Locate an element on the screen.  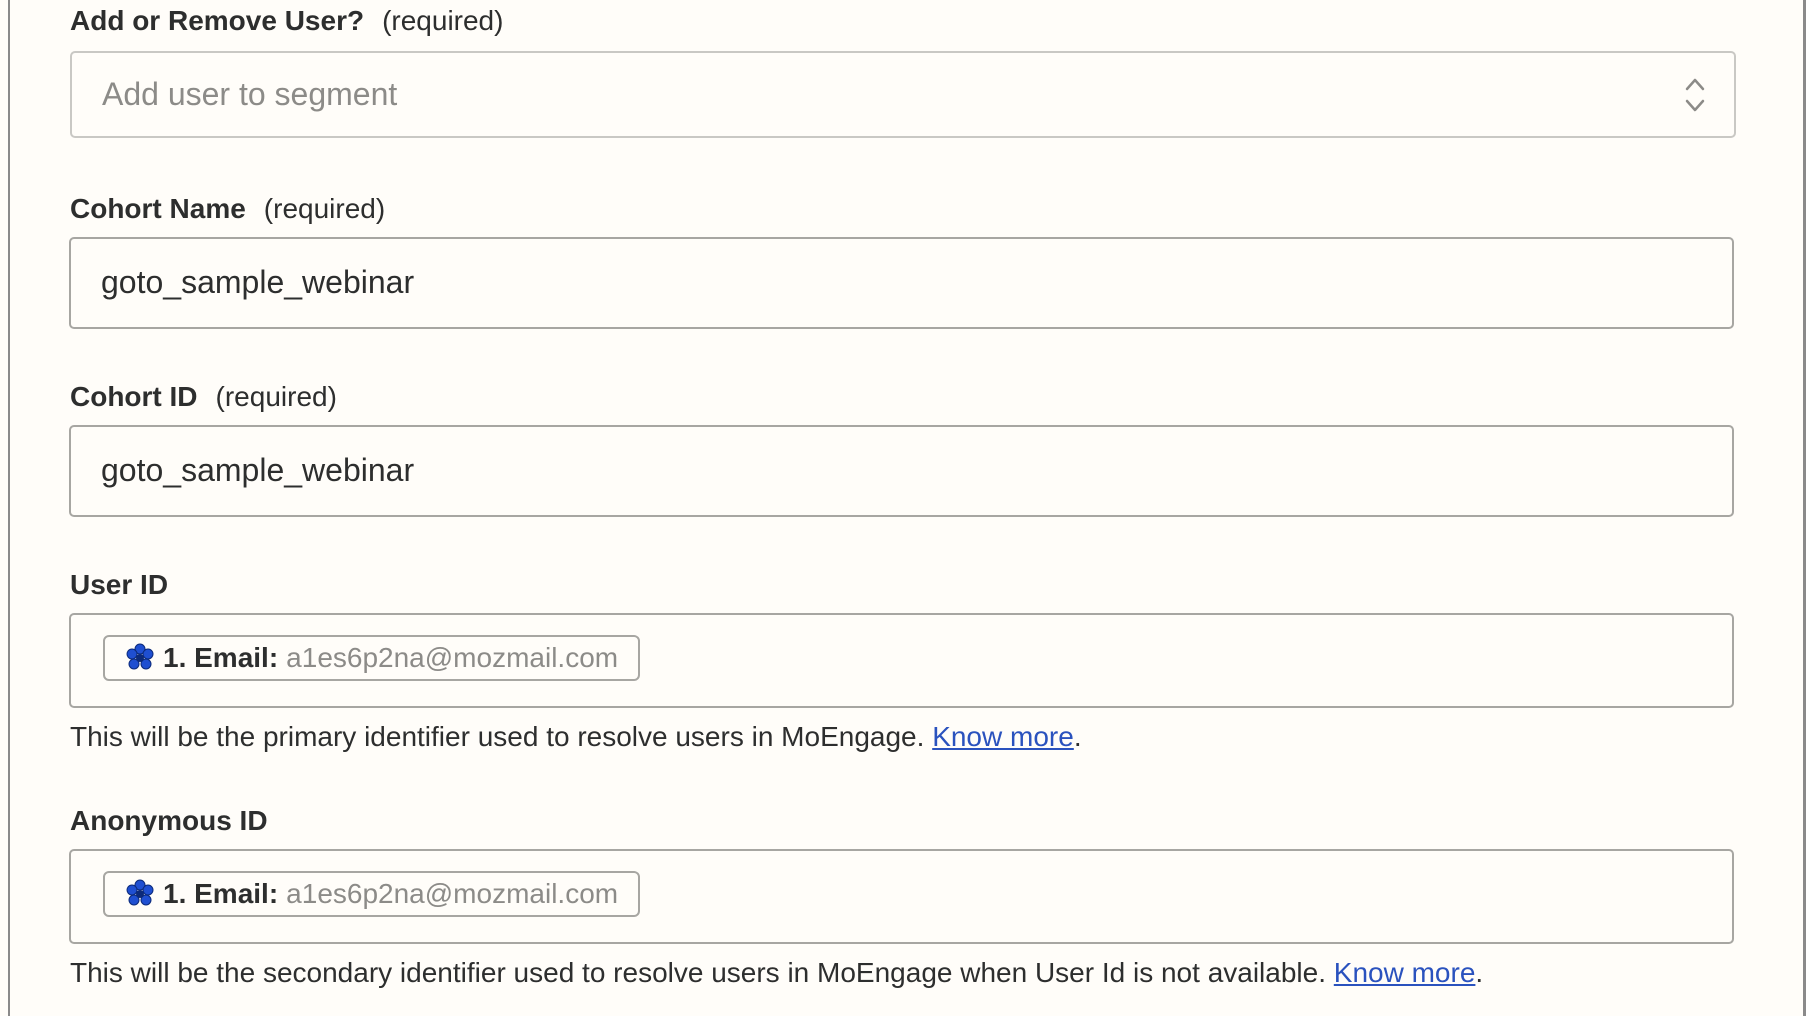
user-id-pill-key: 1. Email: is located at coordinates (221, 657).